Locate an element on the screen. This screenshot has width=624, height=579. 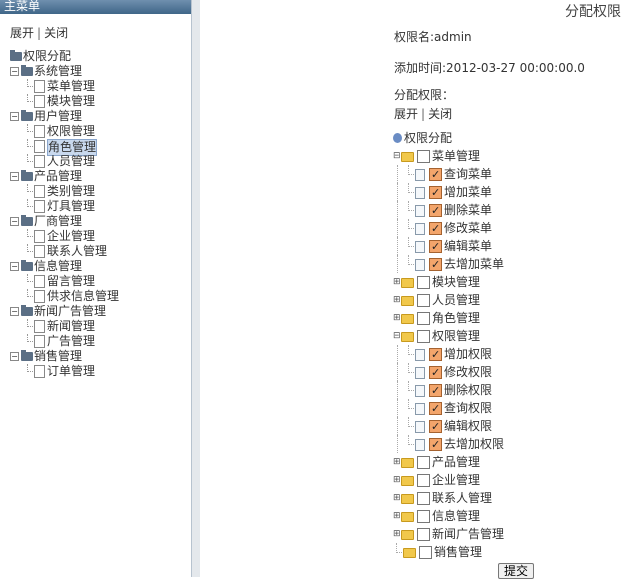
permission-leaf: 修改权限 is located at coordinates (448, 372).